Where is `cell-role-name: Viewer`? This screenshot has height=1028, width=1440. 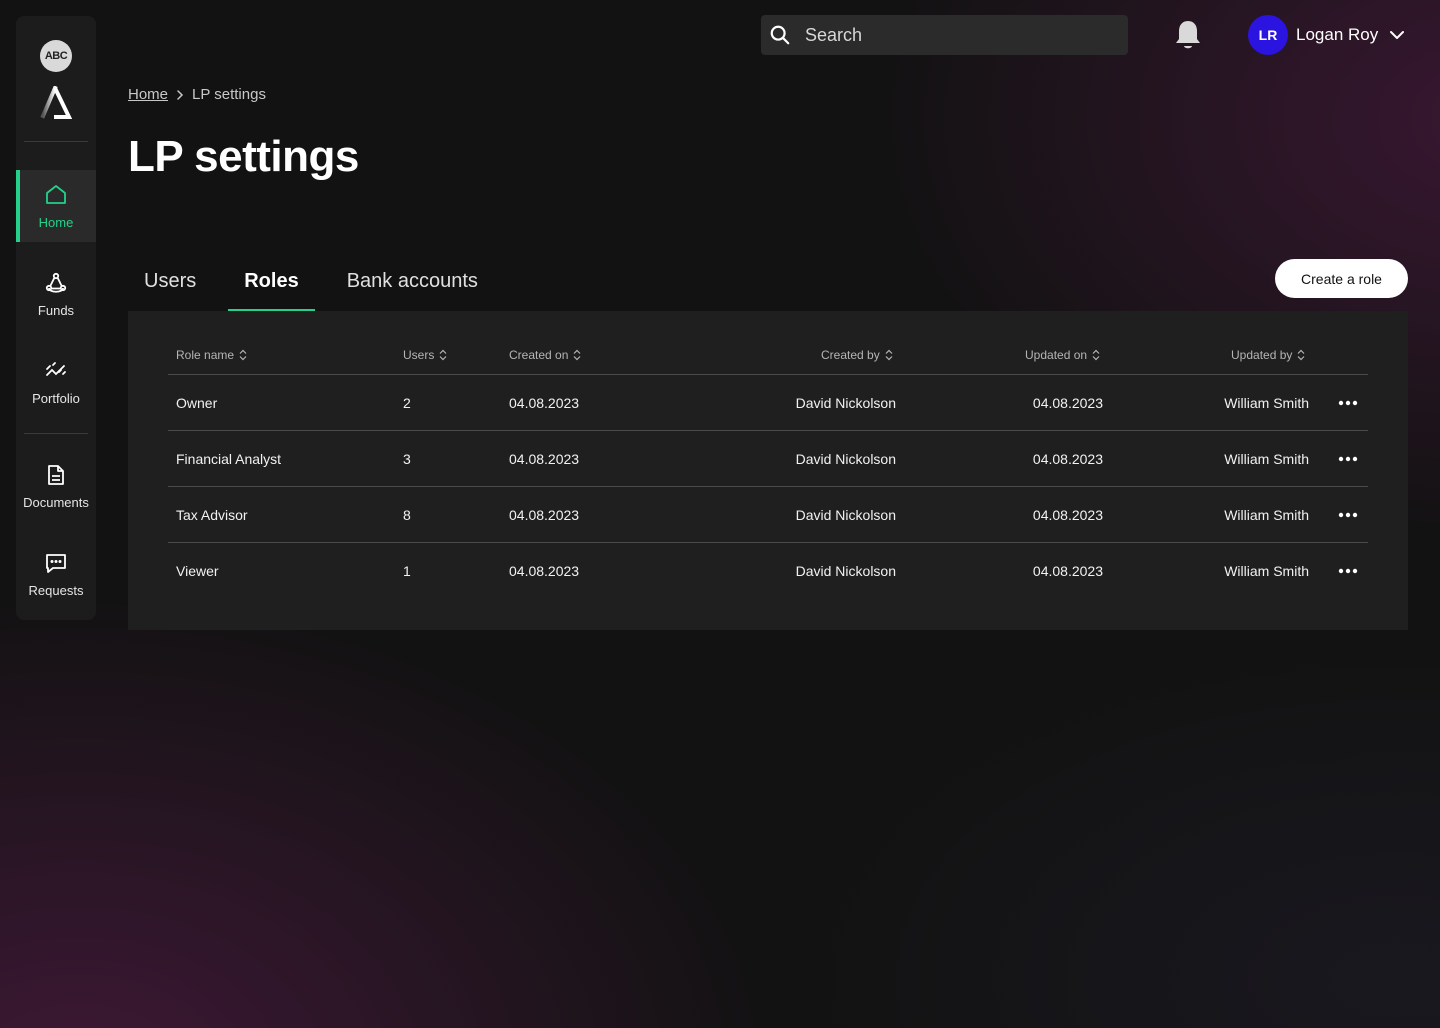
cell-role-name: Viewer is located at coordinates (197, 571).